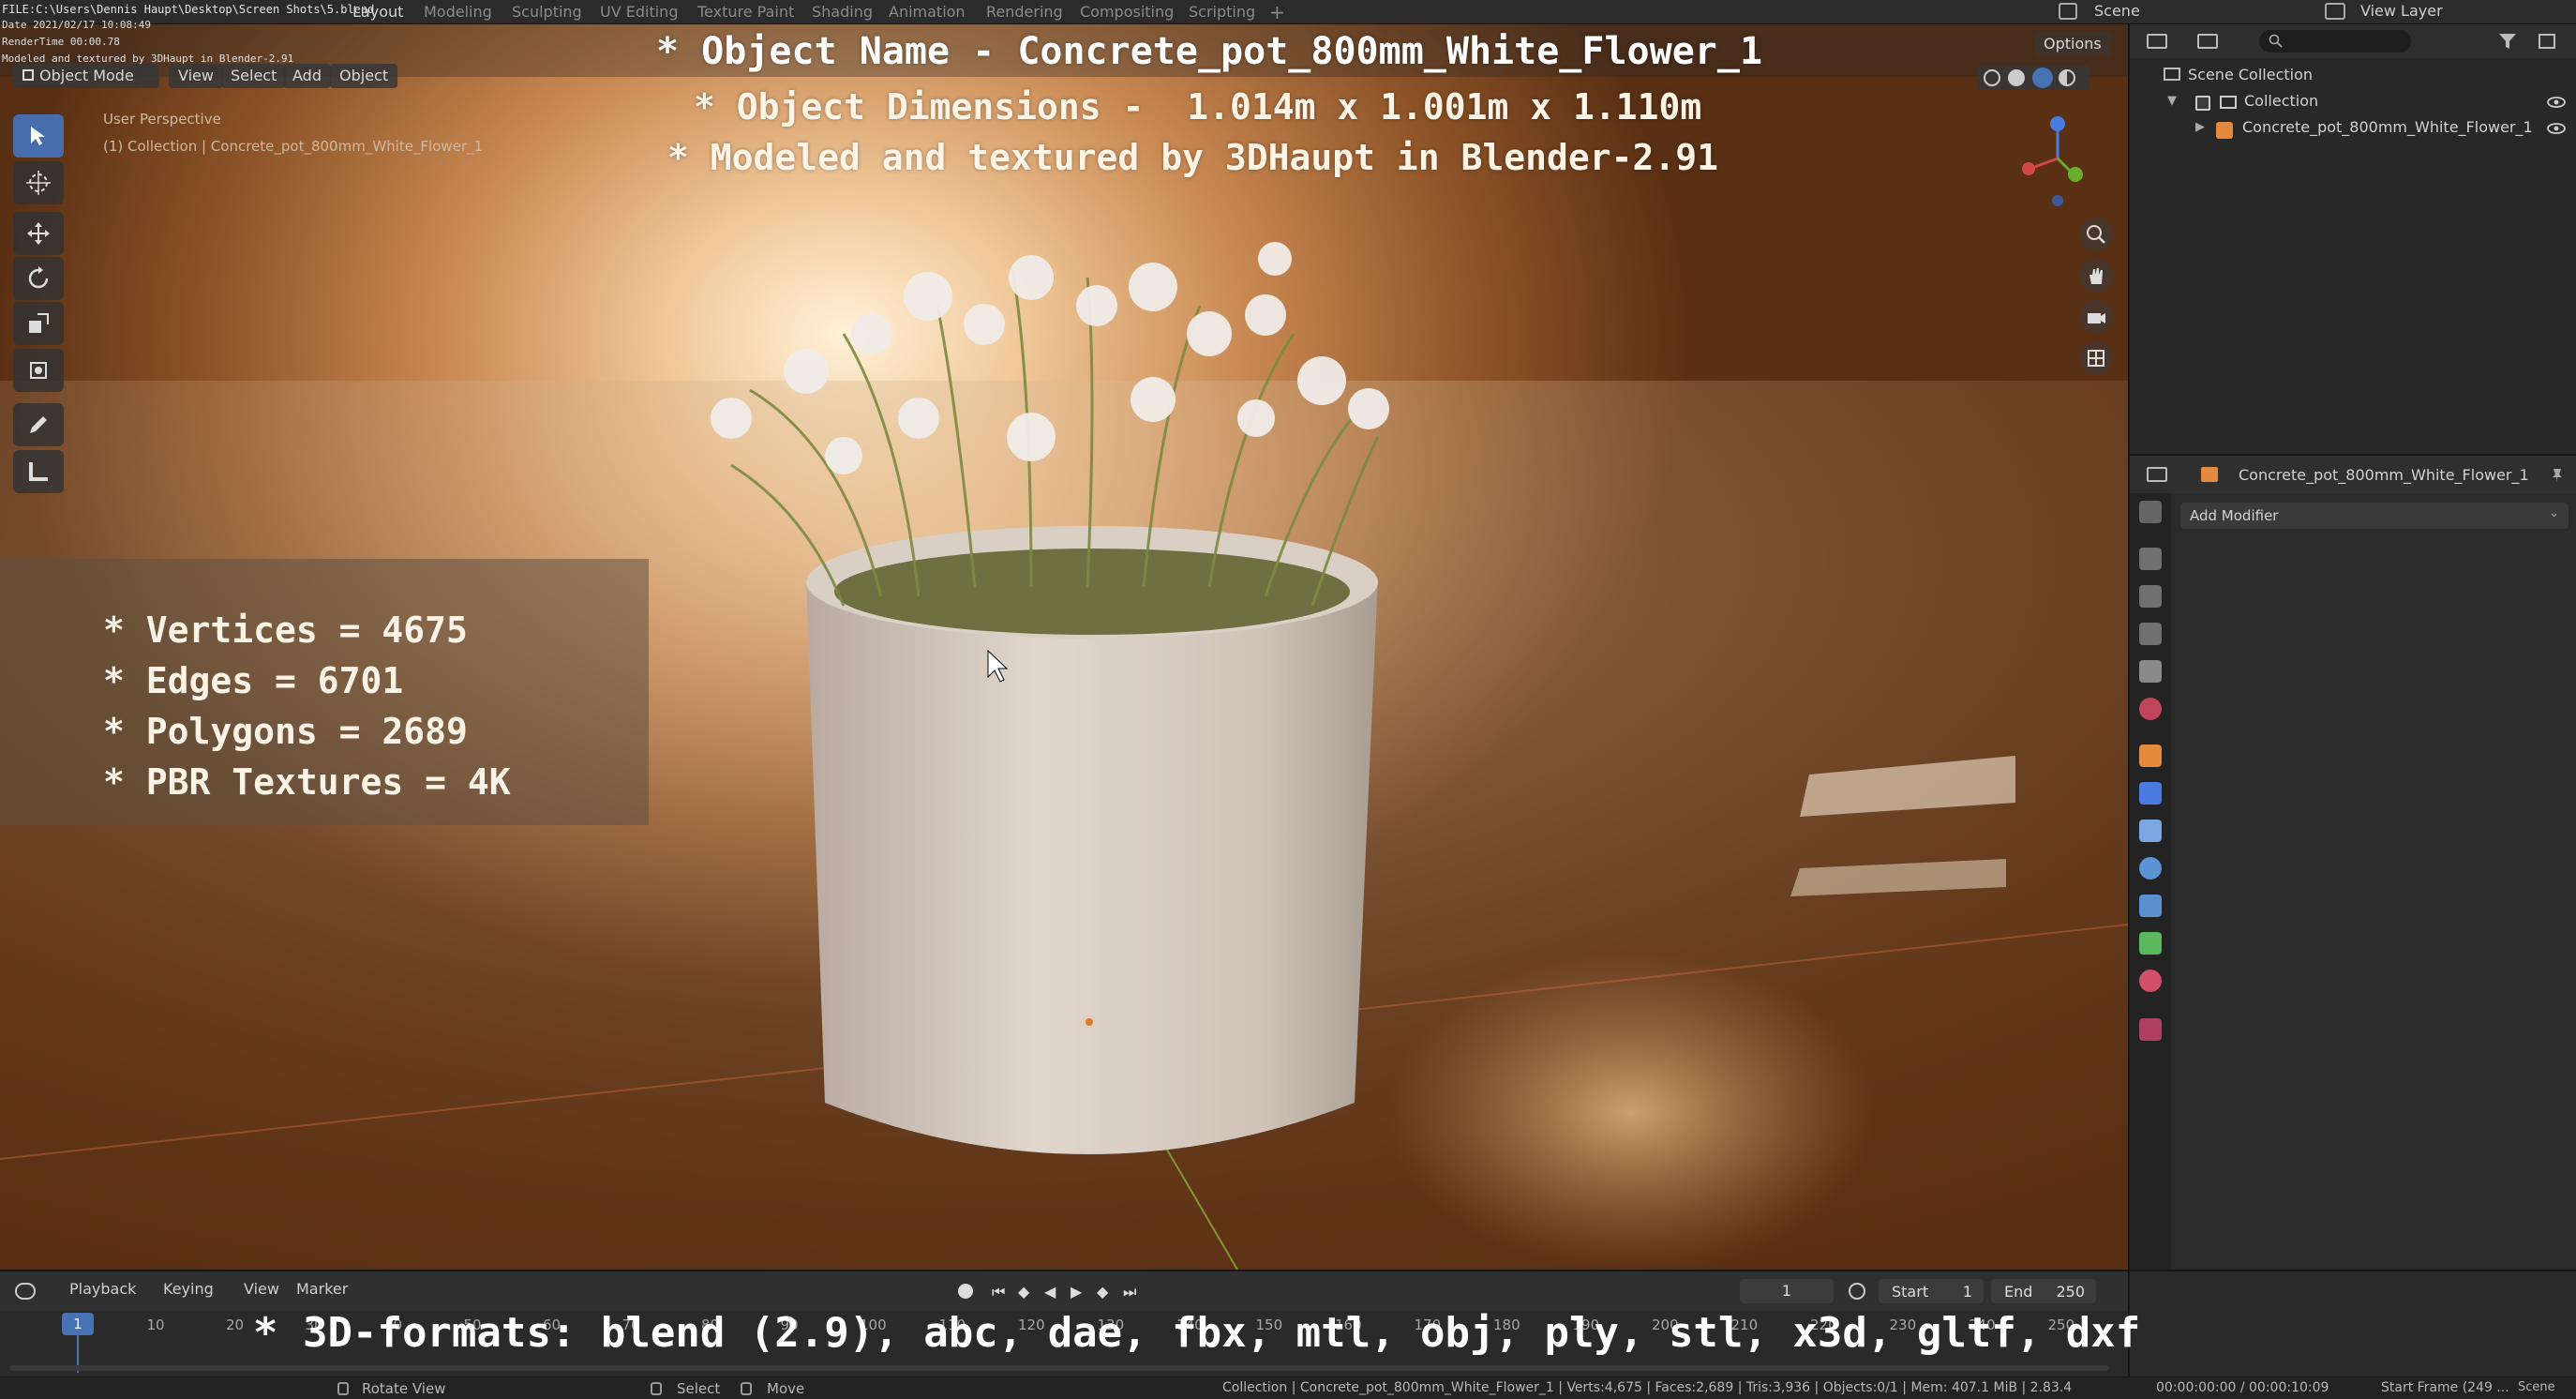 Image resolution: width=2576 pixels, height=1399 pixels. I want to click on clock-icon, so click(25, 1291).